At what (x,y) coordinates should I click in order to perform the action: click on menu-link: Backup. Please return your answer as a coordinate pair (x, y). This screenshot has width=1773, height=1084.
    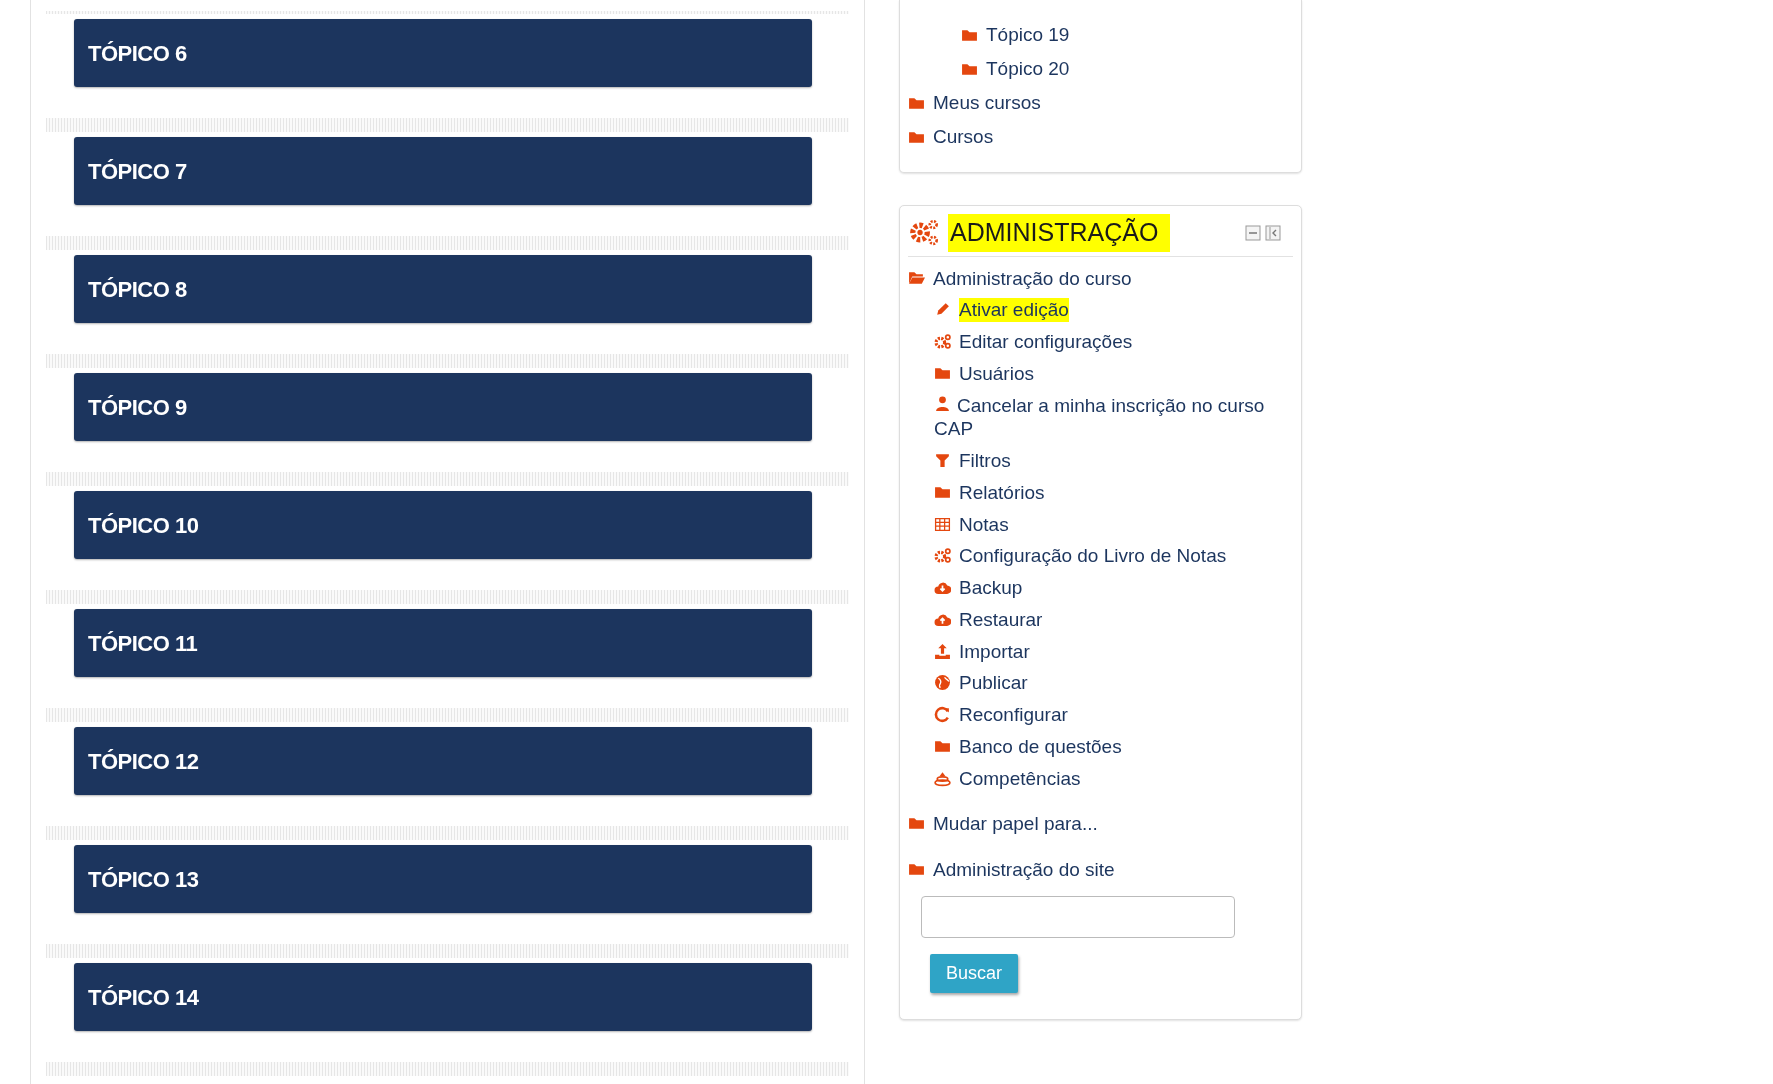
    Looking at the image, I should click on (991, 588).